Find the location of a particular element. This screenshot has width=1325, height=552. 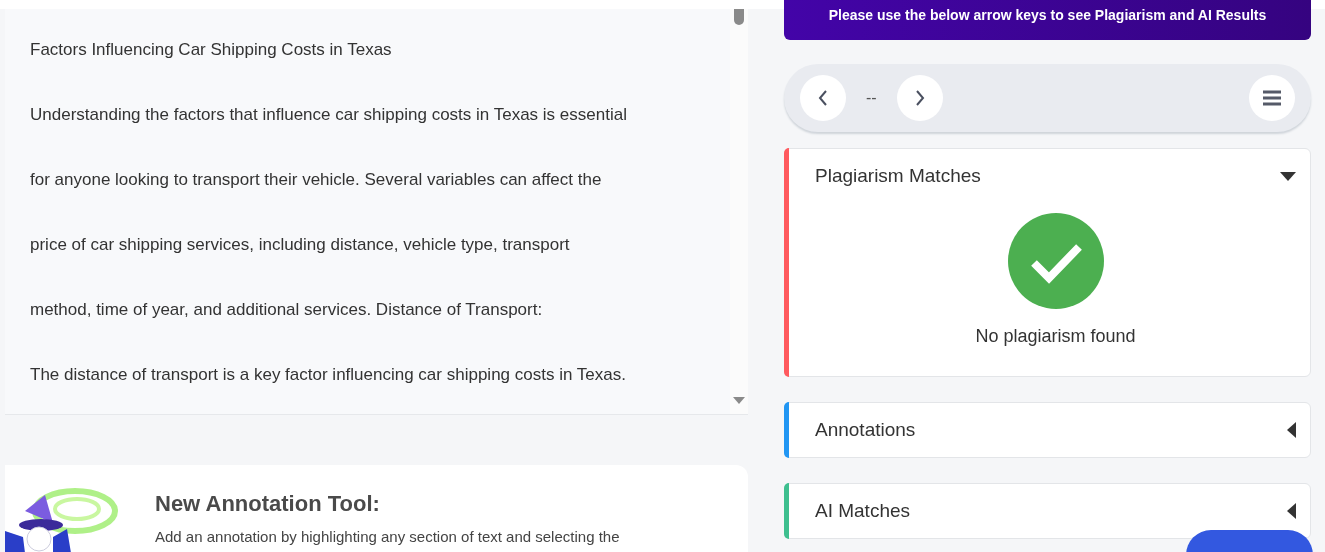

document-text-line: price of car shipping services, including distance, vehicle type, transport is located at coordinates (300, 245).